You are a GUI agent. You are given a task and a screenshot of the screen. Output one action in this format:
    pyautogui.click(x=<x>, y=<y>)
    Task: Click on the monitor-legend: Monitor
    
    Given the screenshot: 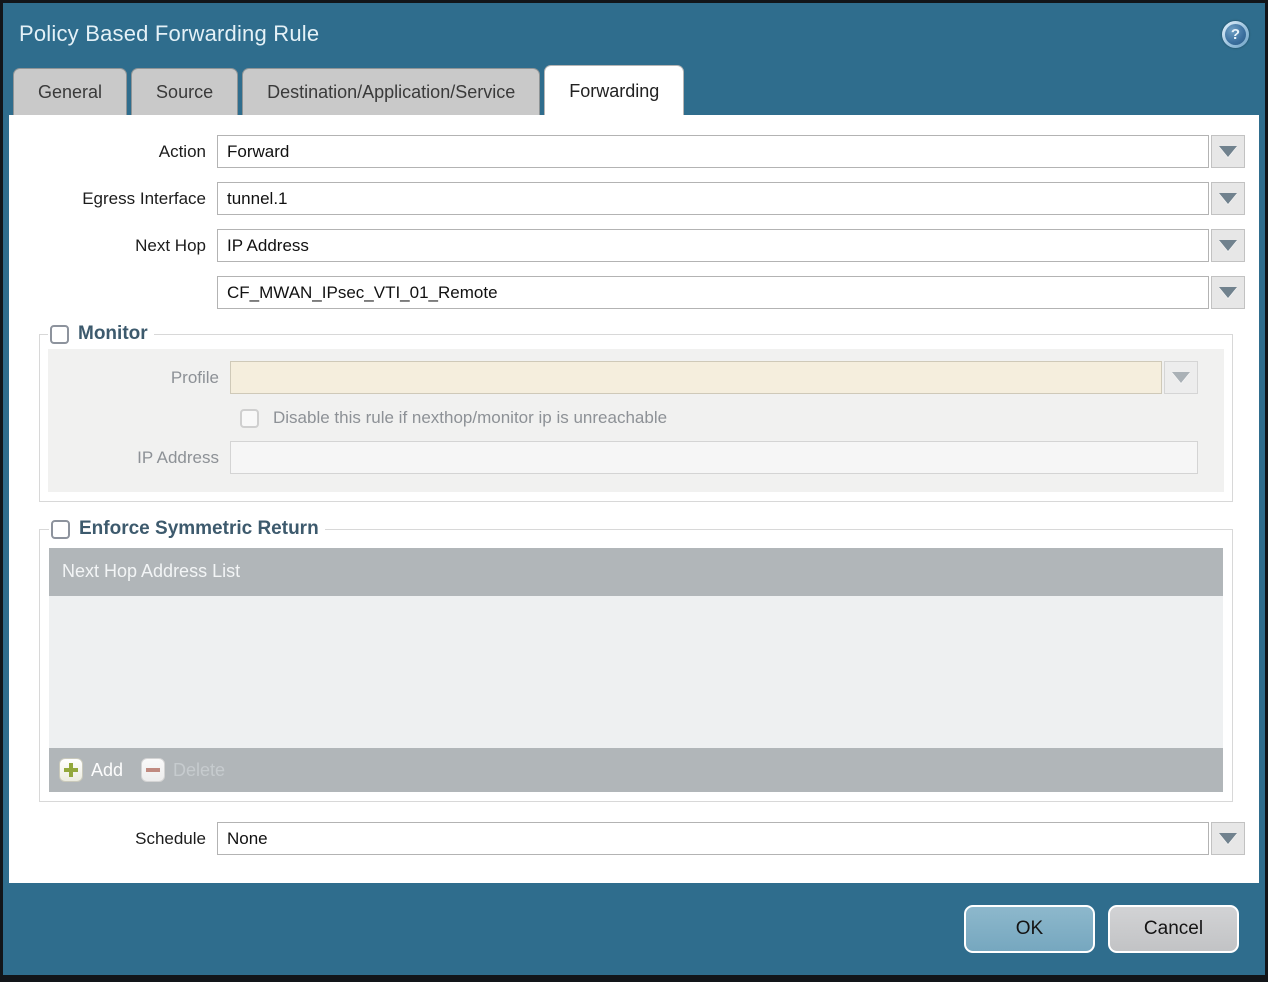 What is the action you would take?
    pyautogui.click(x=101, y=334)
    